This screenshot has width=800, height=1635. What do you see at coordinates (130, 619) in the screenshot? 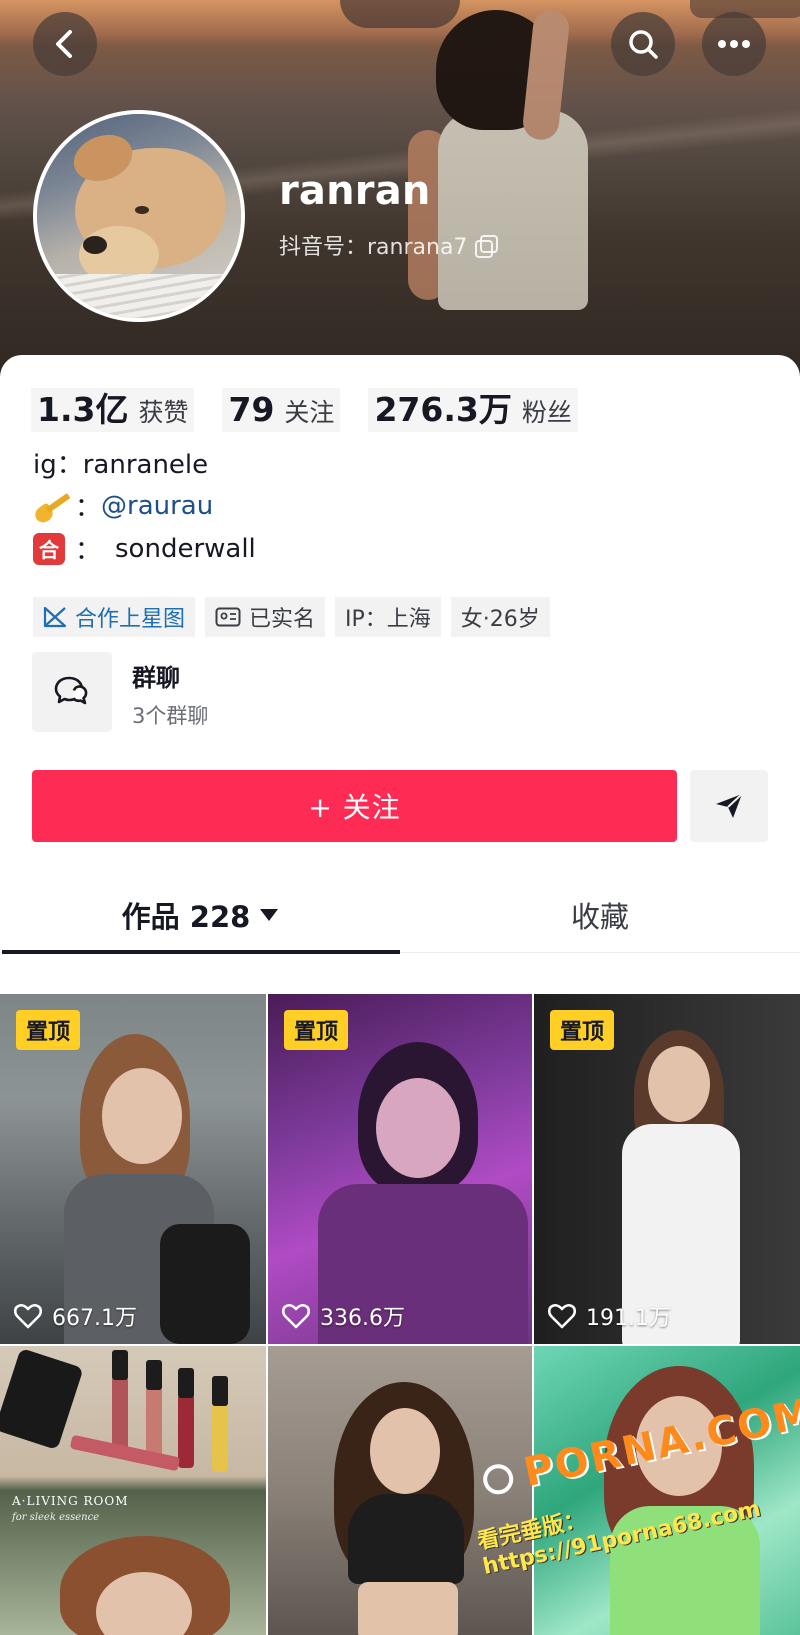
I see `tag-label: 合作上星图` at bounding box center [130, 619].